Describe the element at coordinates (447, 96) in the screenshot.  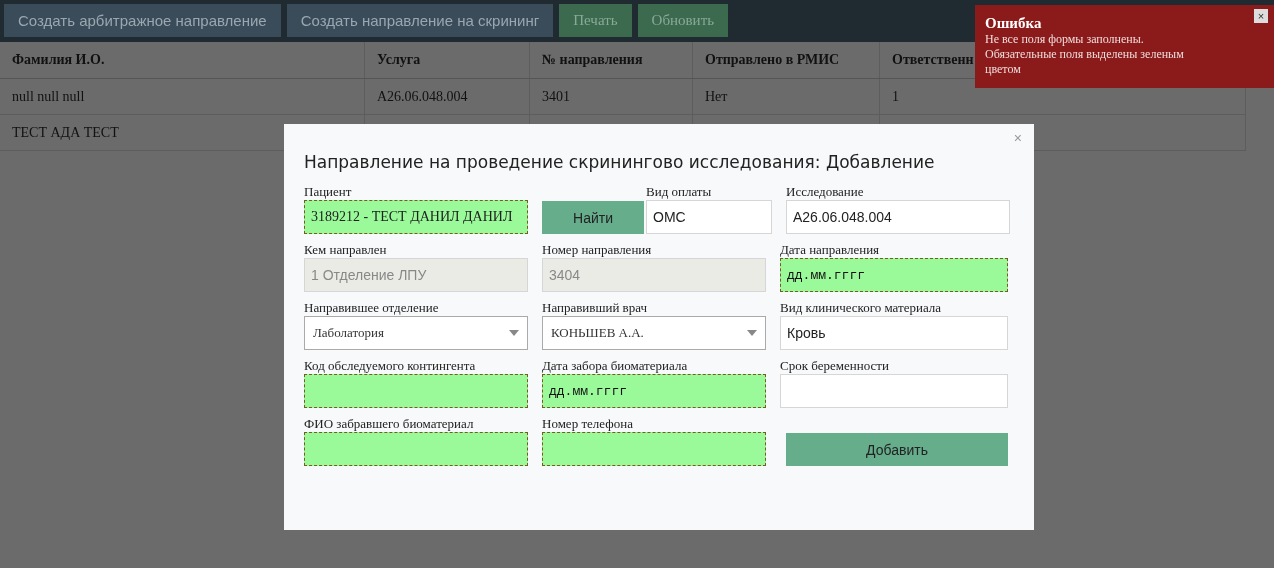
I see `table-cell: A26.06.048.004` at that location.